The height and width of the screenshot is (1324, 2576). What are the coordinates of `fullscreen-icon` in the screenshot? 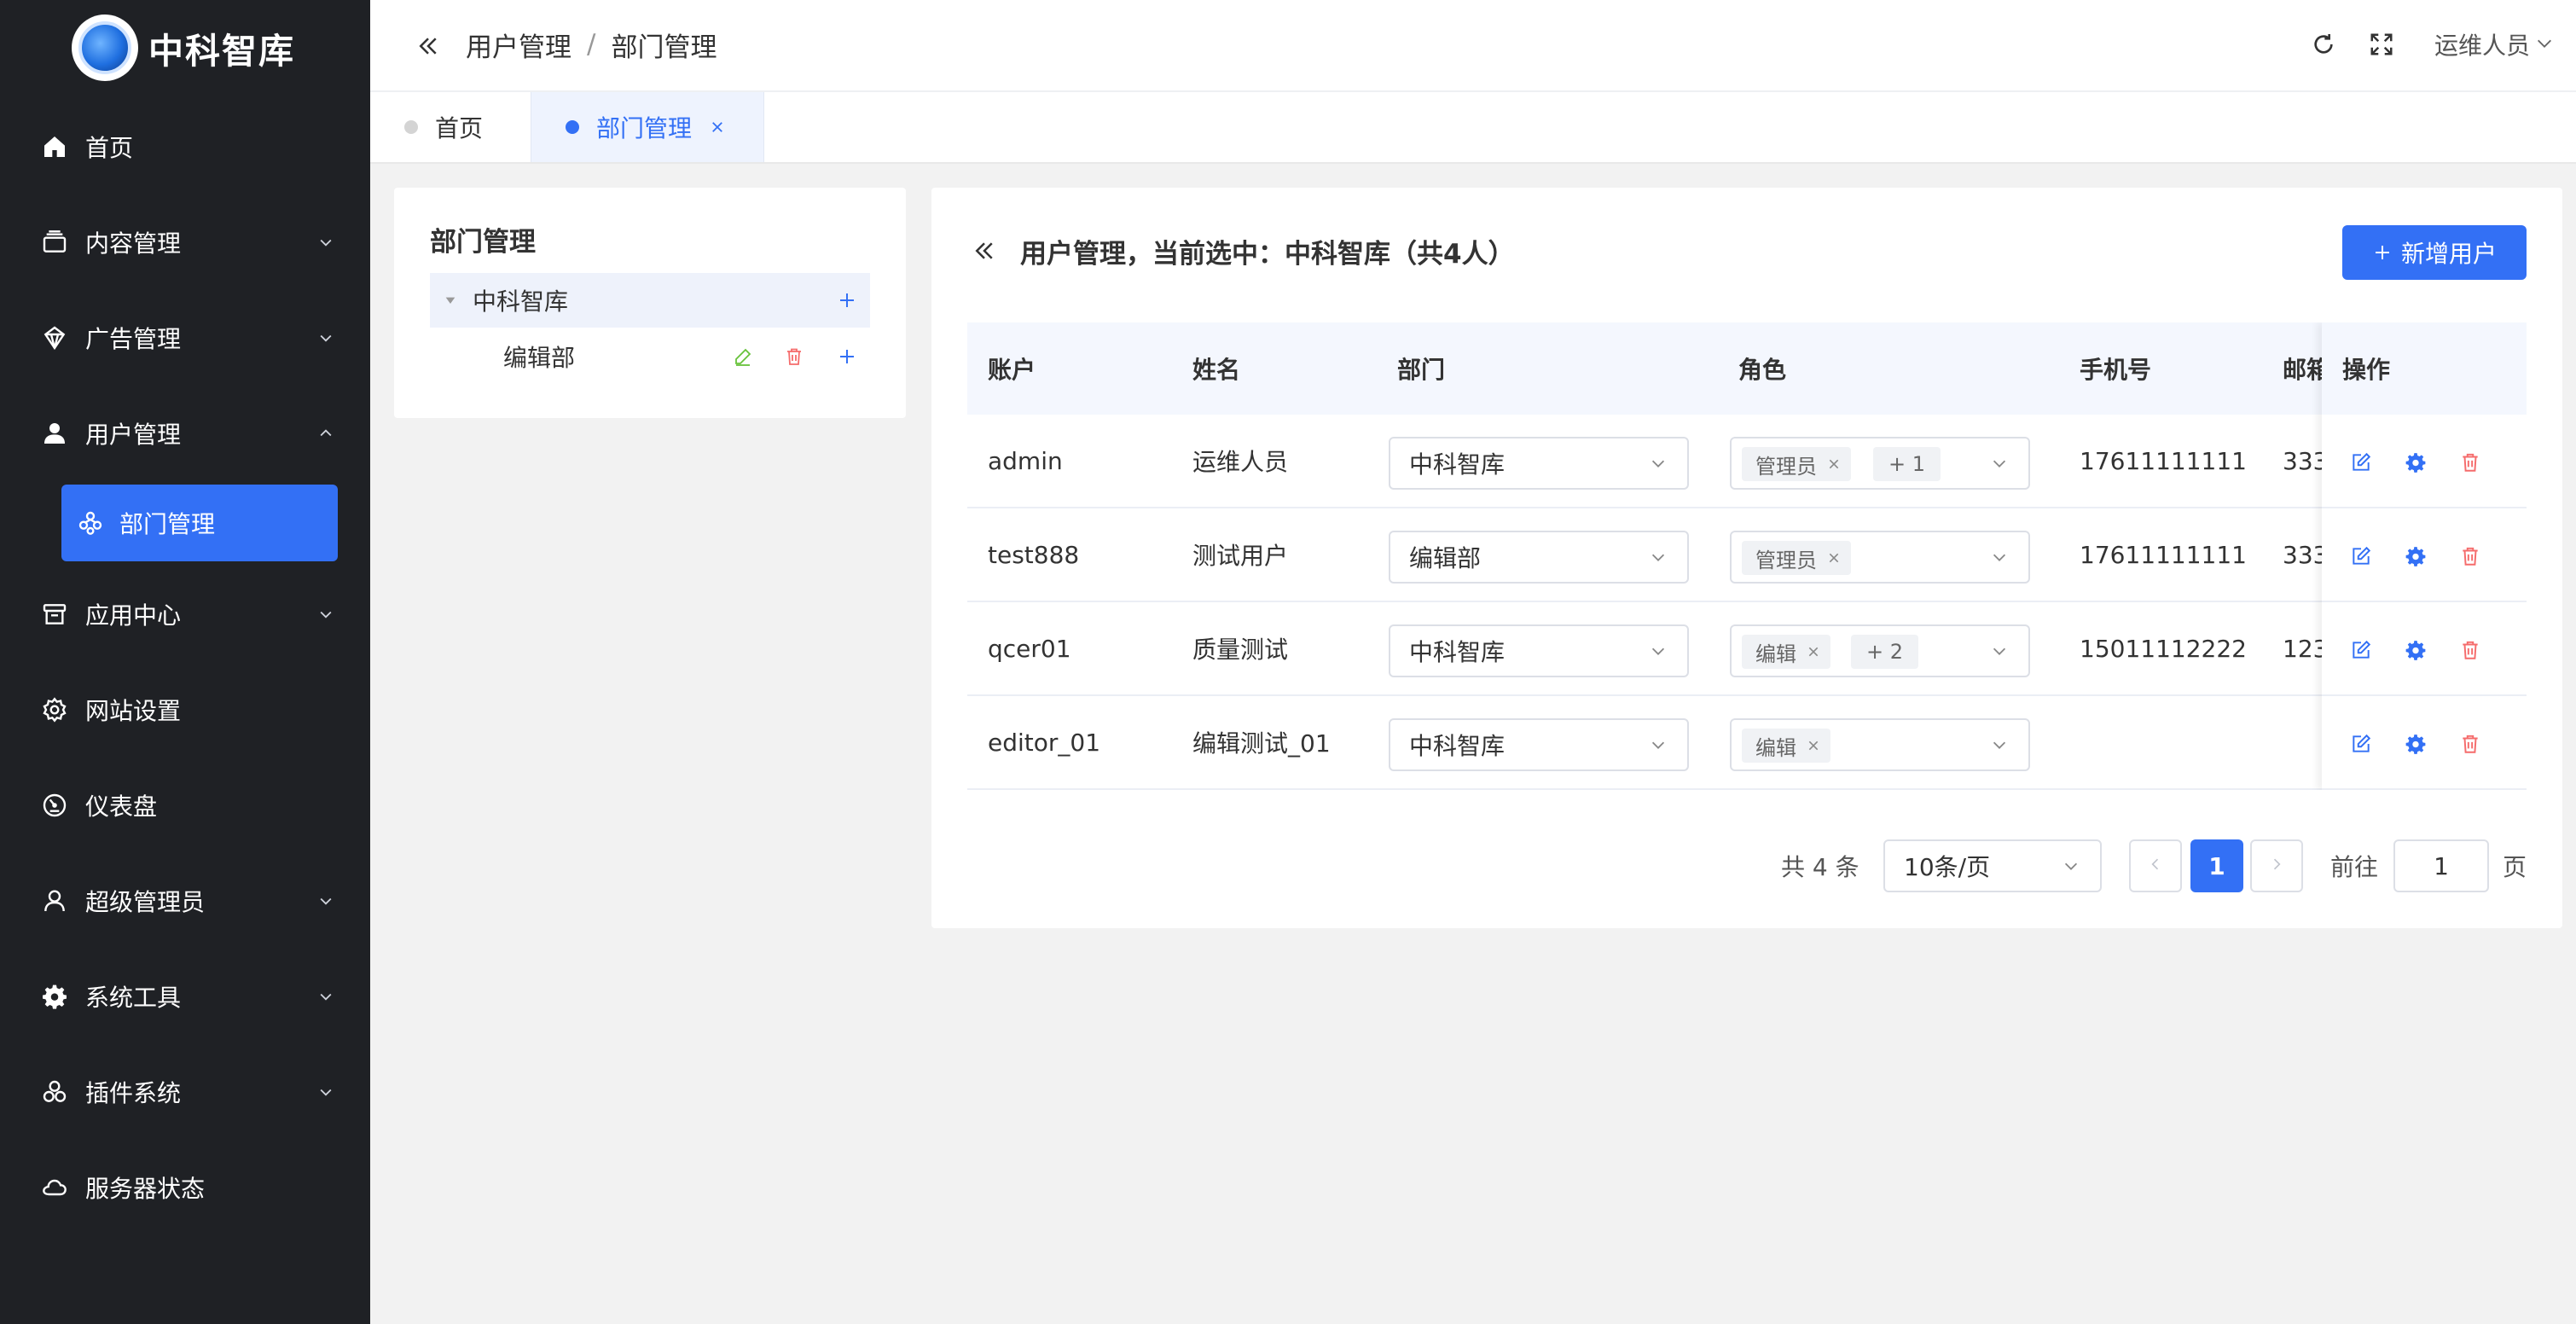 It's located at (2381, 44).